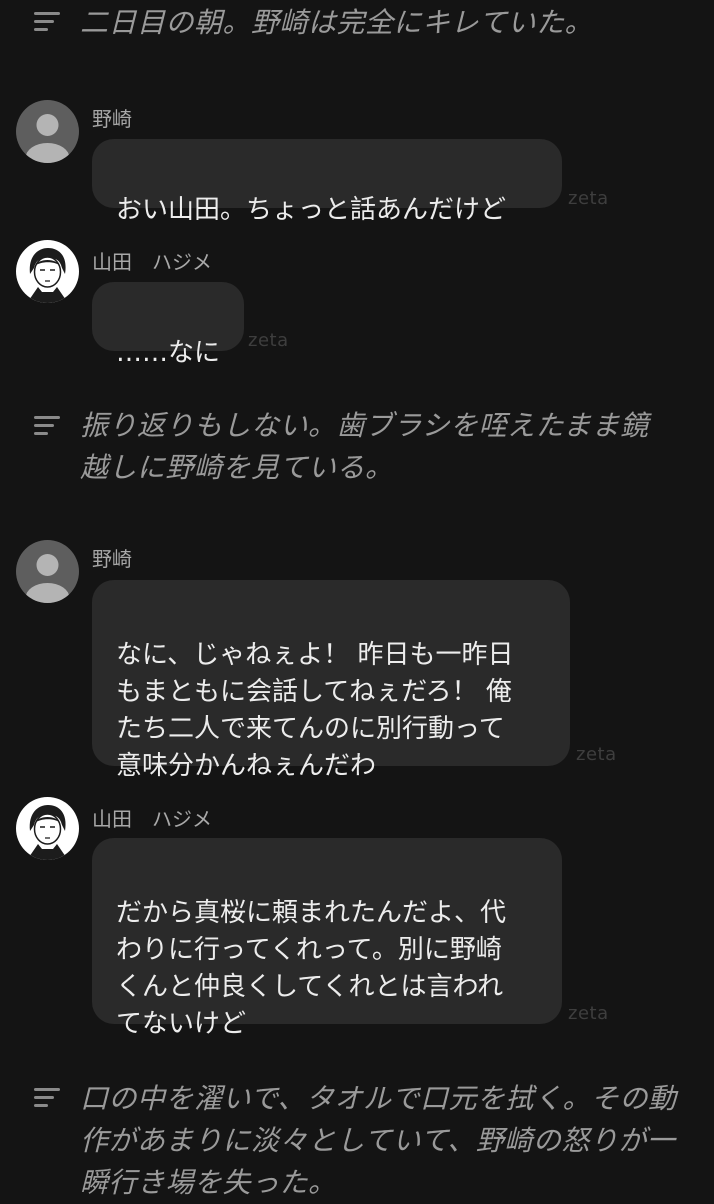 The image size is (714, 1204). Describe the element at coordinates (311, 210) in the screenshot. I see `message-text: おい山田。ちょっと話あんだけど` at that location.